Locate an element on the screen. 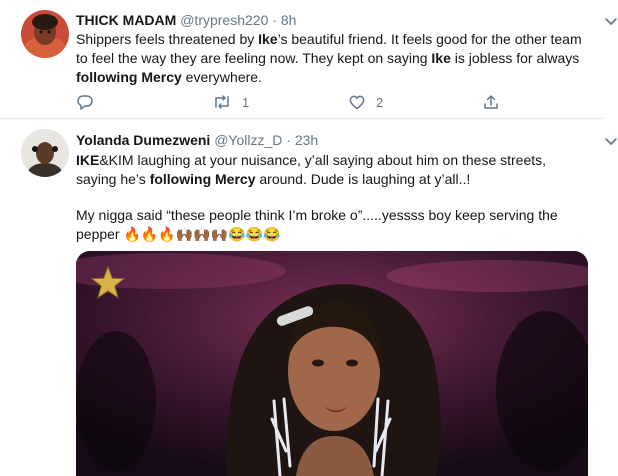 The image size is (618, 476). user-handle: @Yollzz_D is located at coordinates (248, 140).